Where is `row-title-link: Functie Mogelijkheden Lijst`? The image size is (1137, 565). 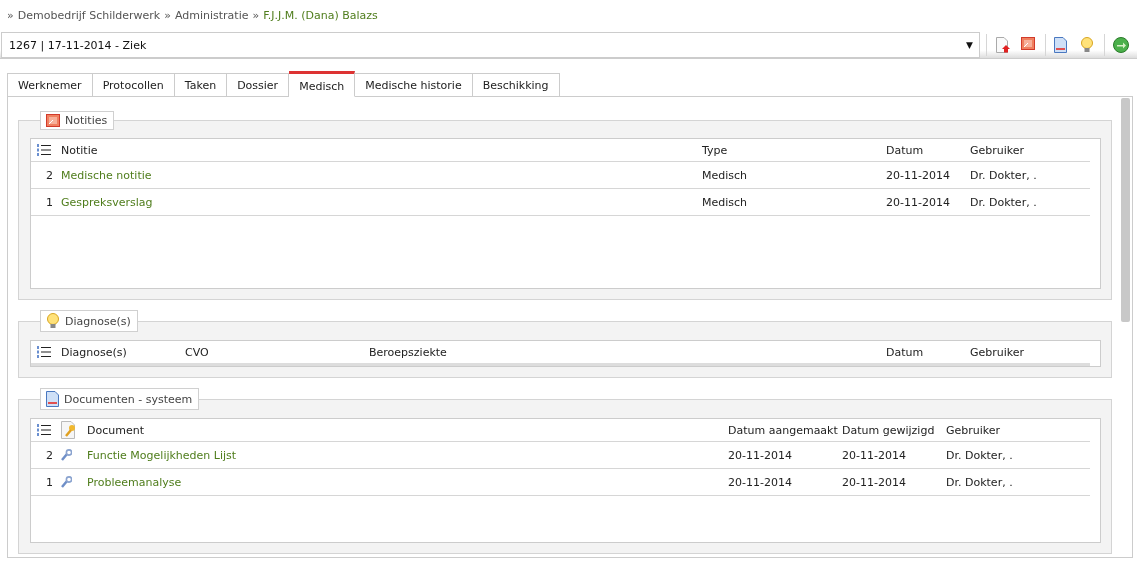
row-title-link: Functie Mogelijkheden Lijst is located at coordinates (162, 455).